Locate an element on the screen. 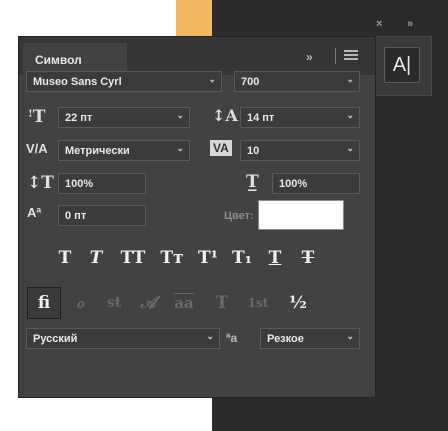 Image resolution: width=448 pixels, height=431 pixels. antialias-value: Резкое is located at coordinates (285, 339).